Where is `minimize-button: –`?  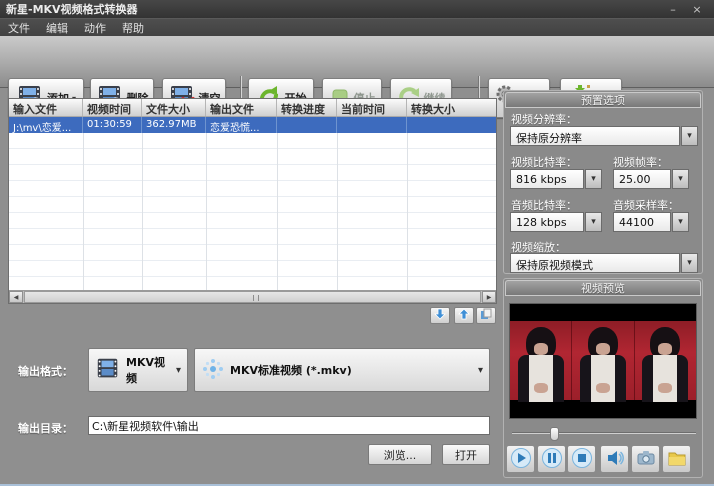 minimize-button: – is located at coordinates (673, 9).